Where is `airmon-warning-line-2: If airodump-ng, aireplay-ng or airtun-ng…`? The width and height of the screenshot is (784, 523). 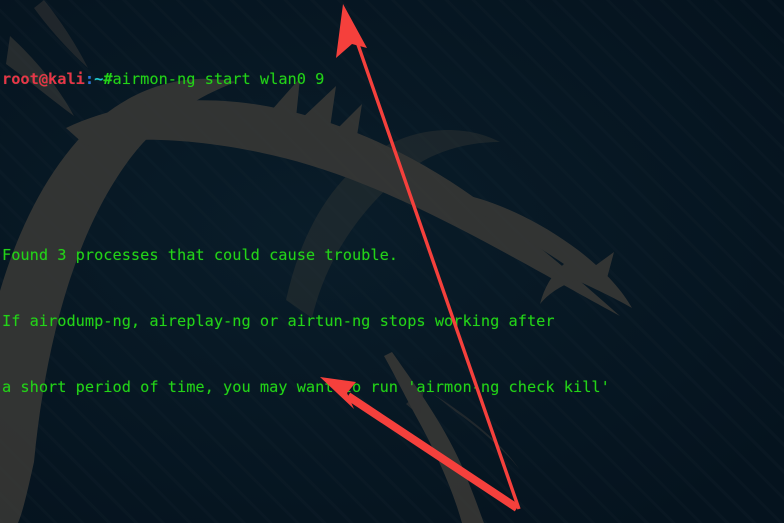
airmon-warning-line-2: If airodump-ng, aireplay-ng or airtun-ng… is located at coordinates (278, 321).